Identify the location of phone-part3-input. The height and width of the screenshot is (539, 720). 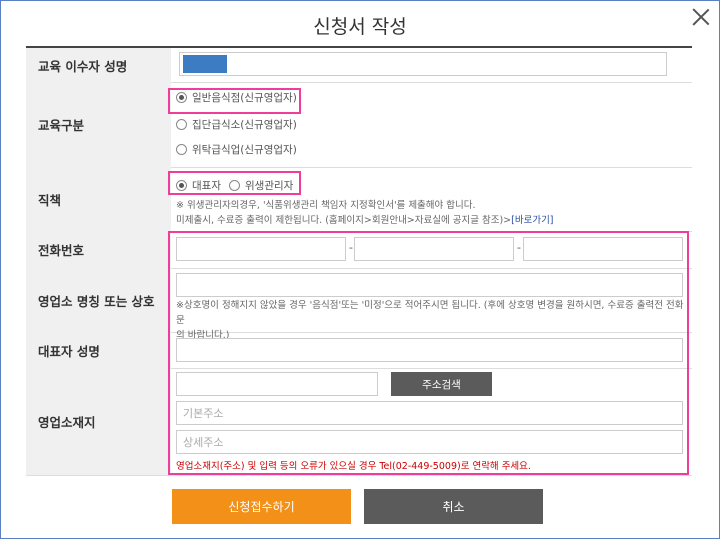
(603, 249).